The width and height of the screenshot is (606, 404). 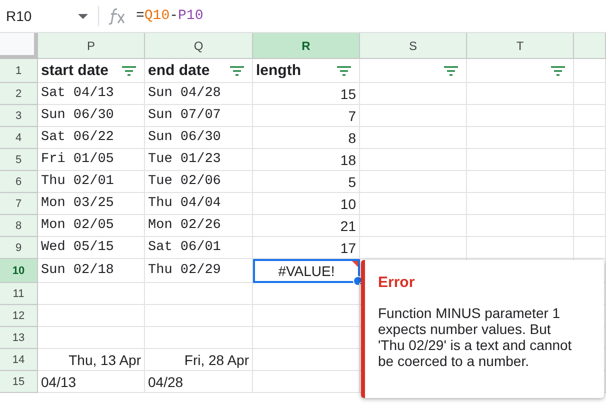 What do you see at coordinates (19, 226) in the screenshot?
I see `row-header: 8` at bounding box center [19, 226].